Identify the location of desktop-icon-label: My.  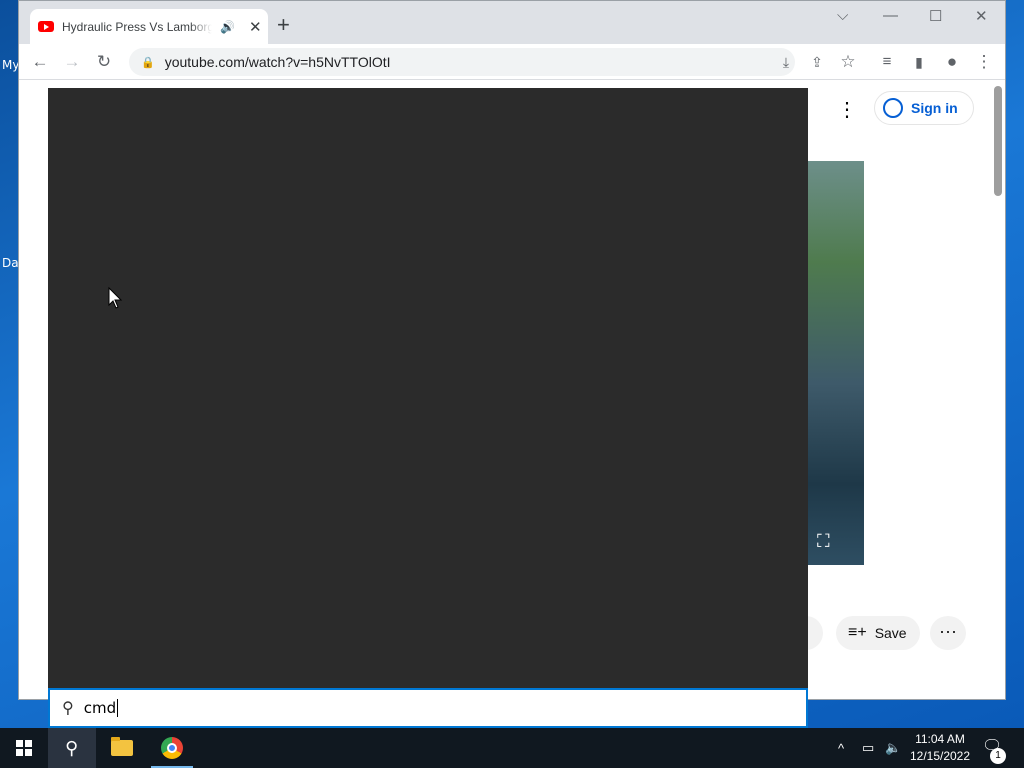
(10, 65).